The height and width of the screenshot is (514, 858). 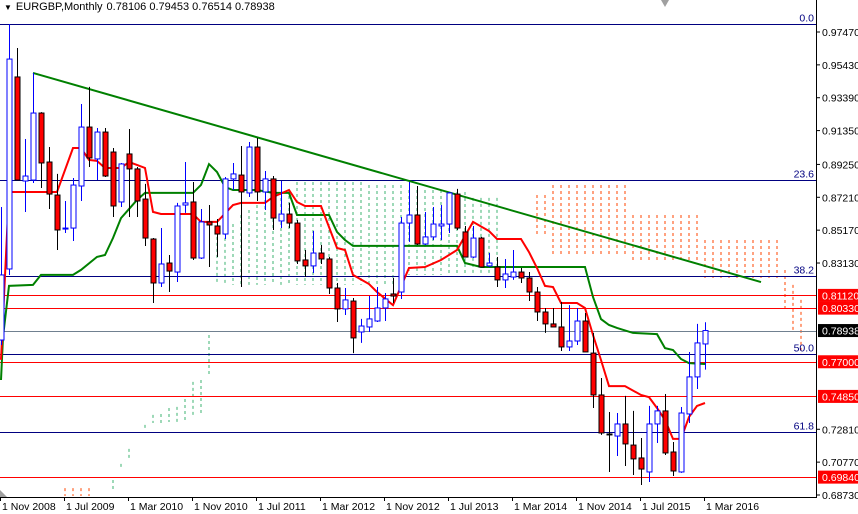 What do you see at coordinates (840, 463) in the screenshot?
I see `price-tick-label: 0.70770` at bounding box center [840, 463].